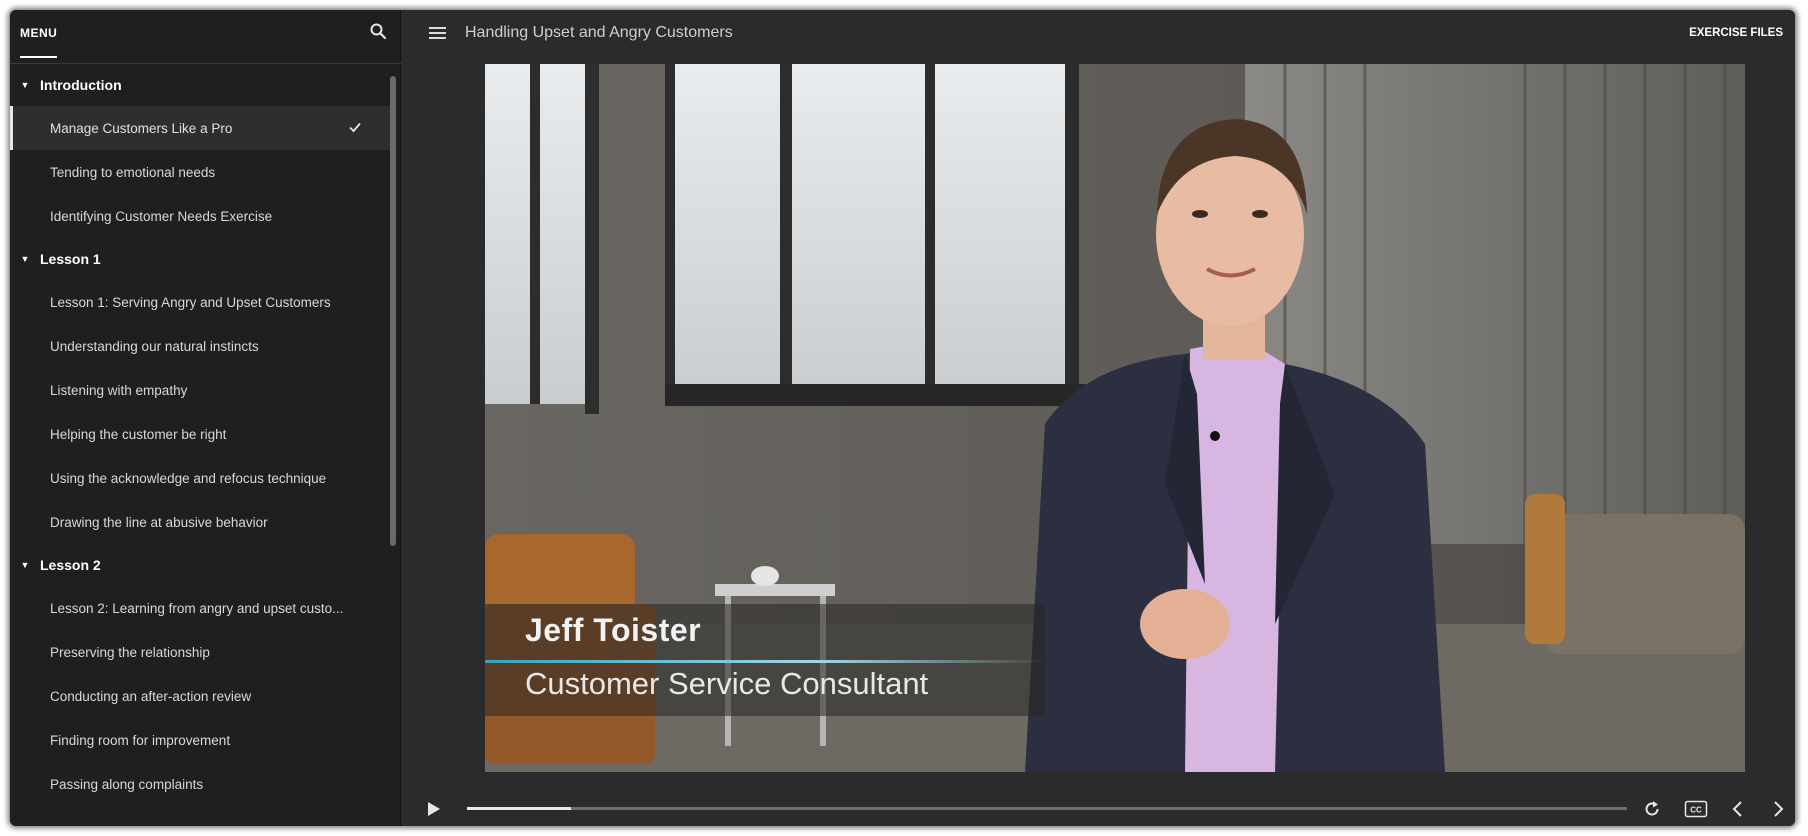  Describe the element at coordinates (200, 565) in the screenshot. I see `section-lesson-2: ▼ Lesson 2` at that location.